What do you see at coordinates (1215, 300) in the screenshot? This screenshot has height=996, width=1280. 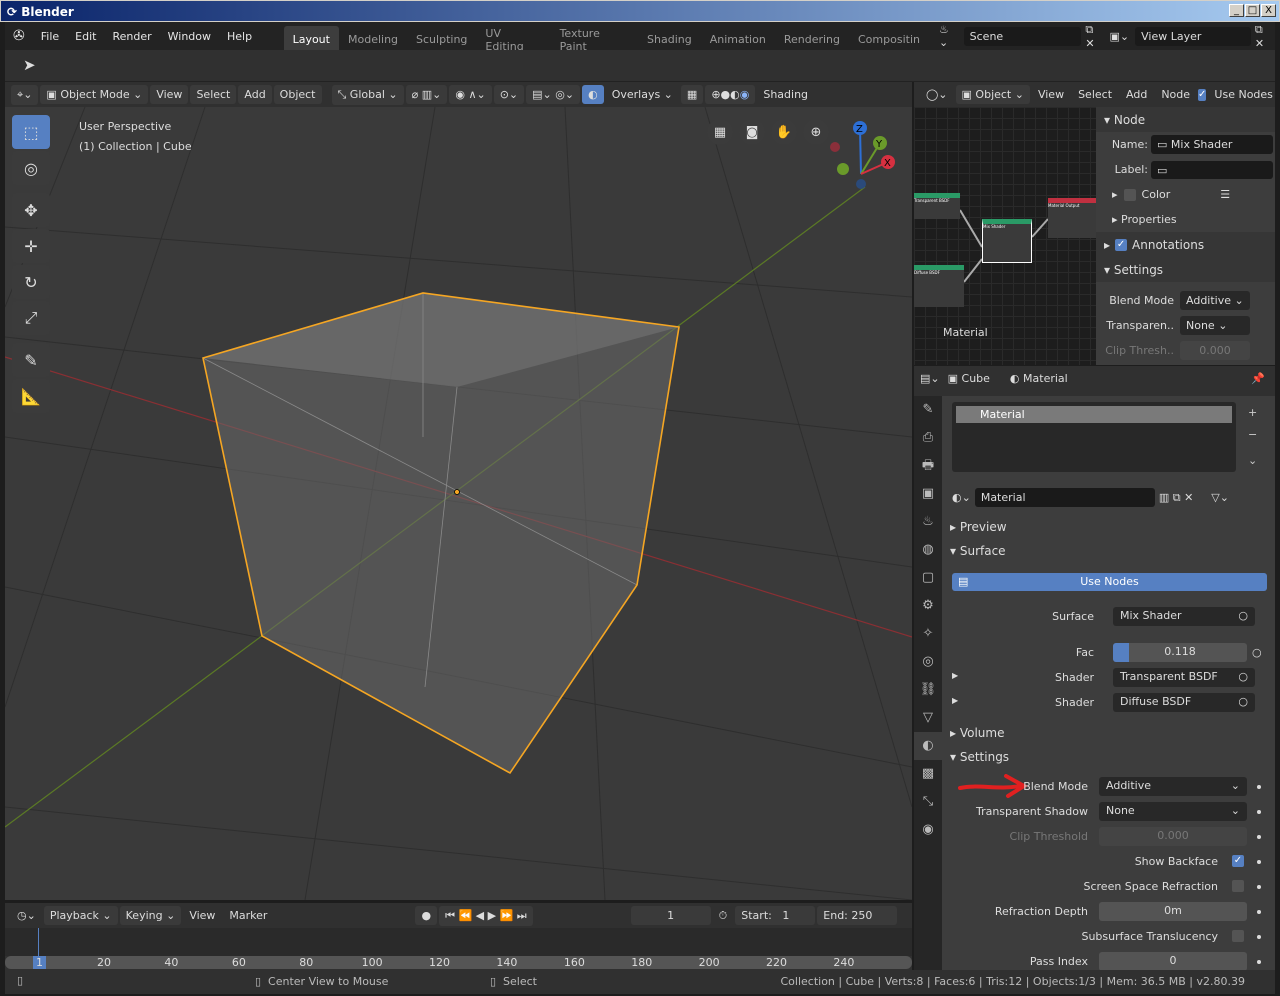 I see `node-blend-mode-dropdown: Additive ⌄` at bounding box center [1215, 300].